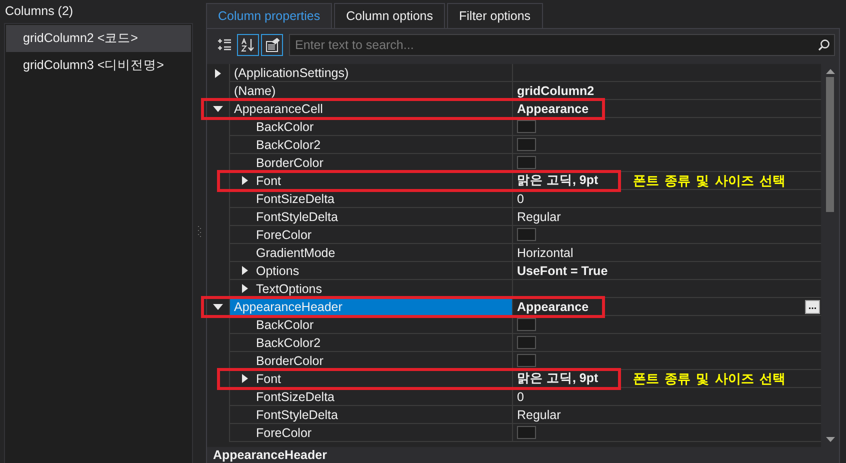  What do you see at coordinates (98, 38) in the screenshot?
I see `column-list-item: gridColumn2 <코드>` at bounding box center [98, 38].